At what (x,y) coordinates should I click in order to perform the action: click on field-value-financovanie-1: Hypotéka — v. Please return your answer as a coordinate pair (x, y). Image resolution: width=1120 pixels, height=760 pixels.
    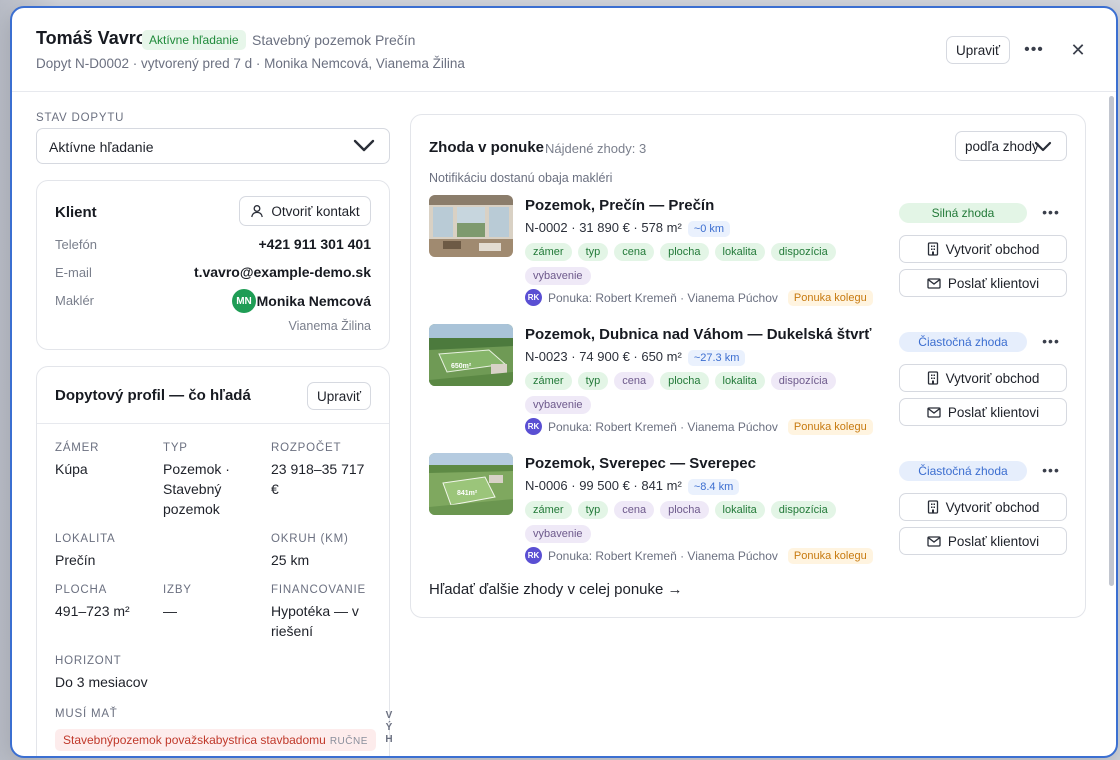
    Looking at the image, I should click on (315, 611).